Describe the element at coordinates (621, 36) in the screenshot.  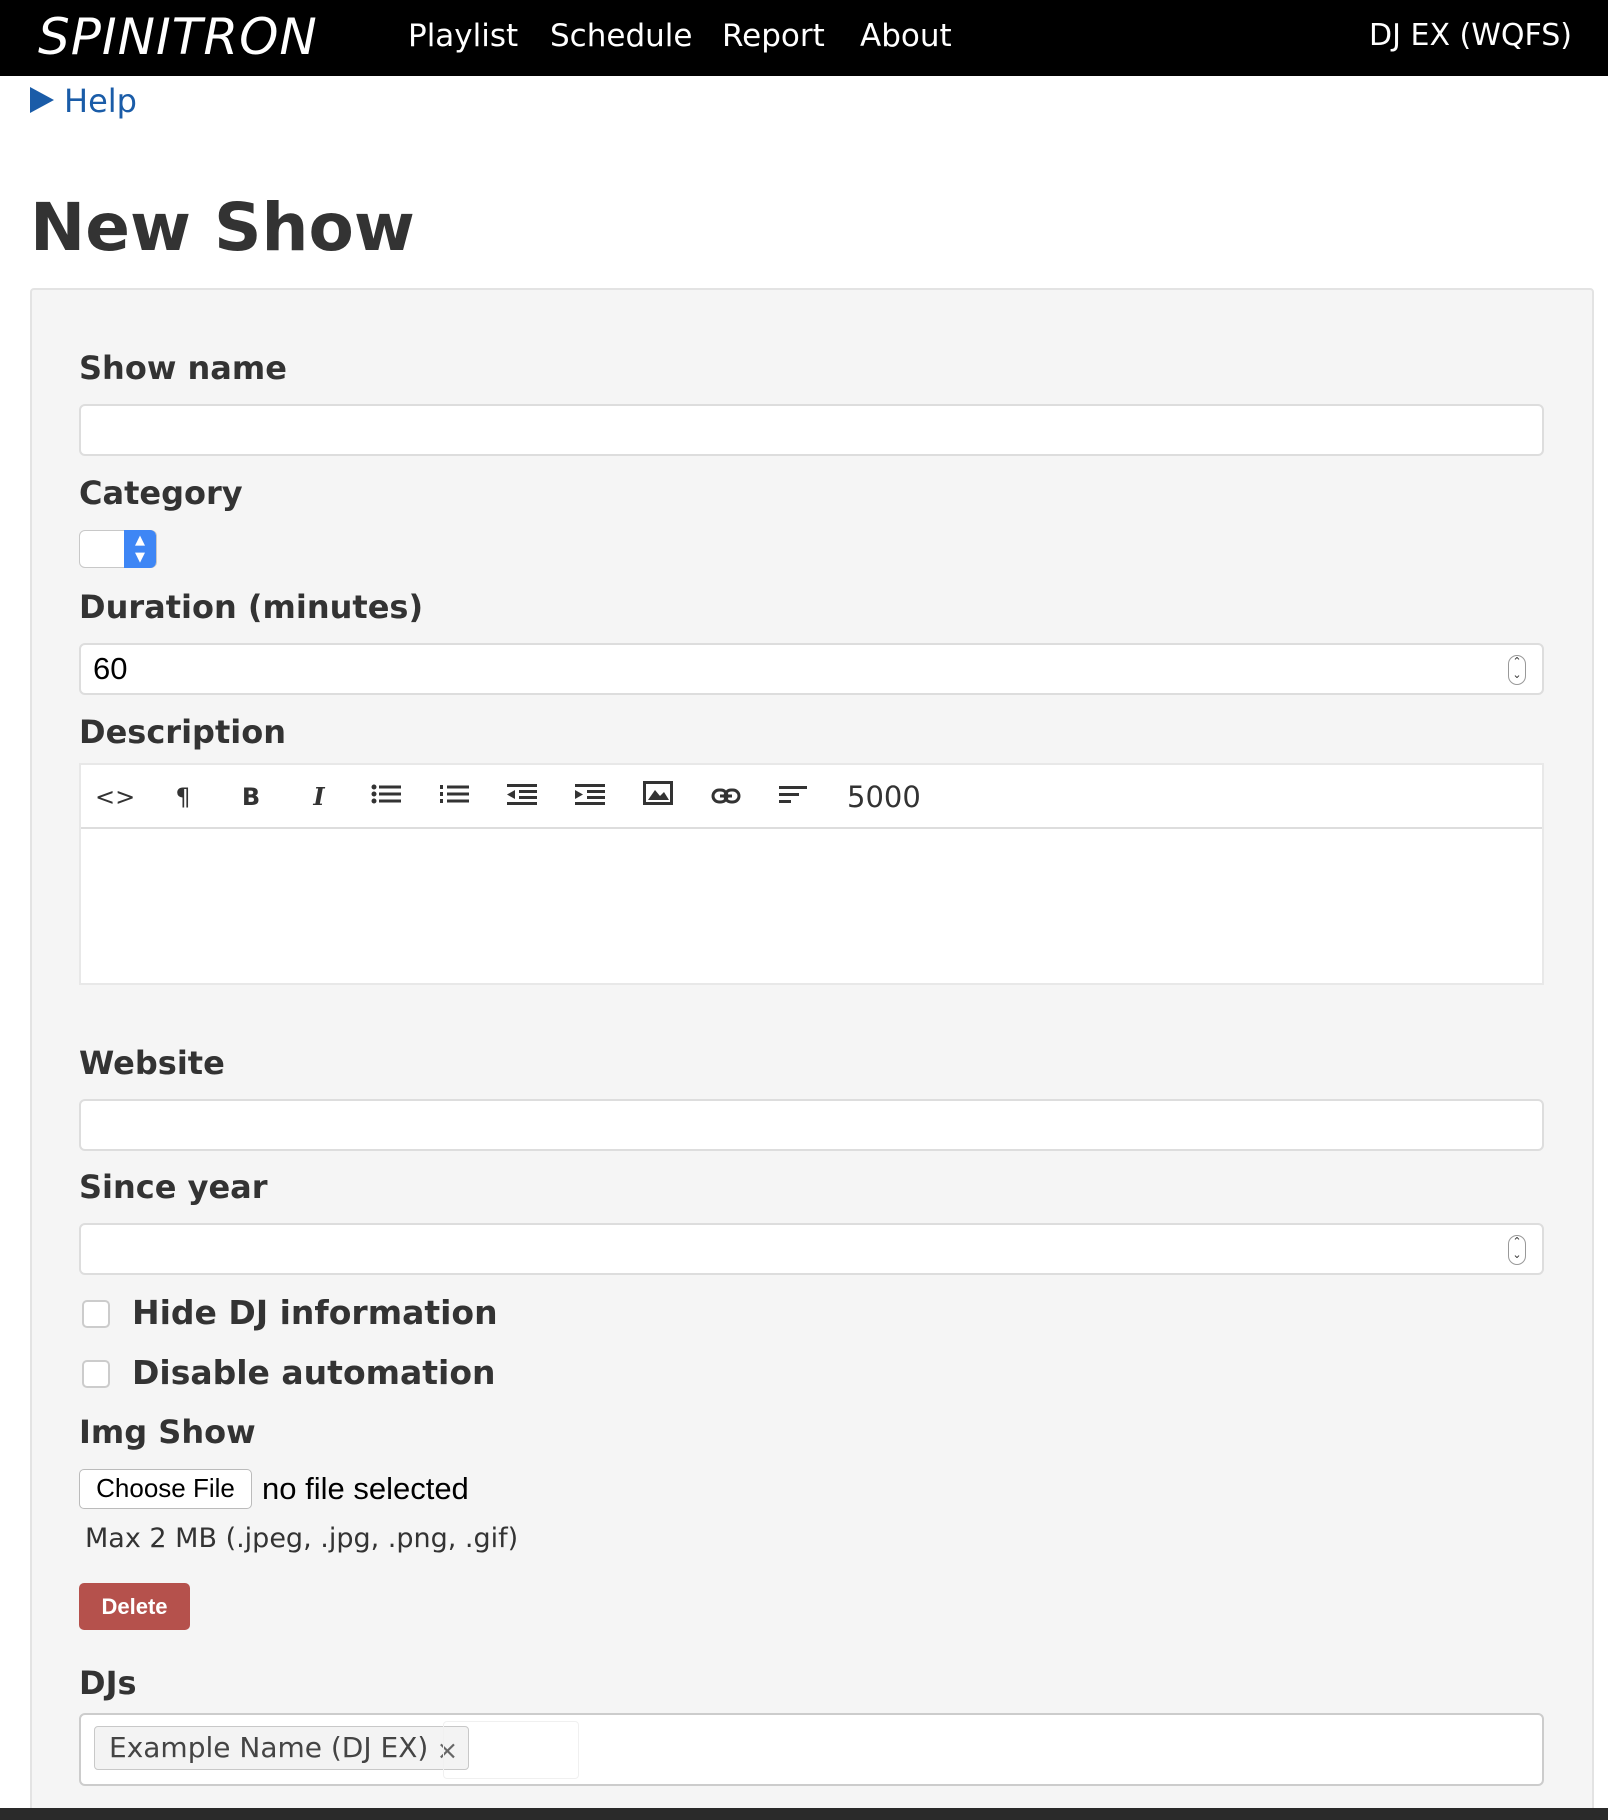
I see `nav-schedule: Schedule` at that location.